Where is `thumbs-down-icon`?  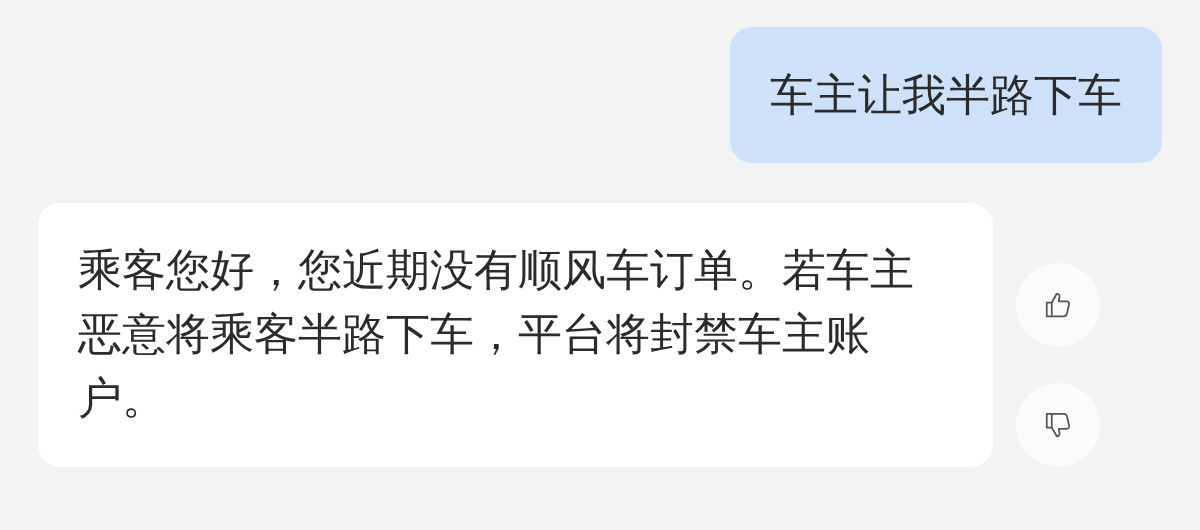
thumbs-down-icon is located at coordinates (1058, 425).